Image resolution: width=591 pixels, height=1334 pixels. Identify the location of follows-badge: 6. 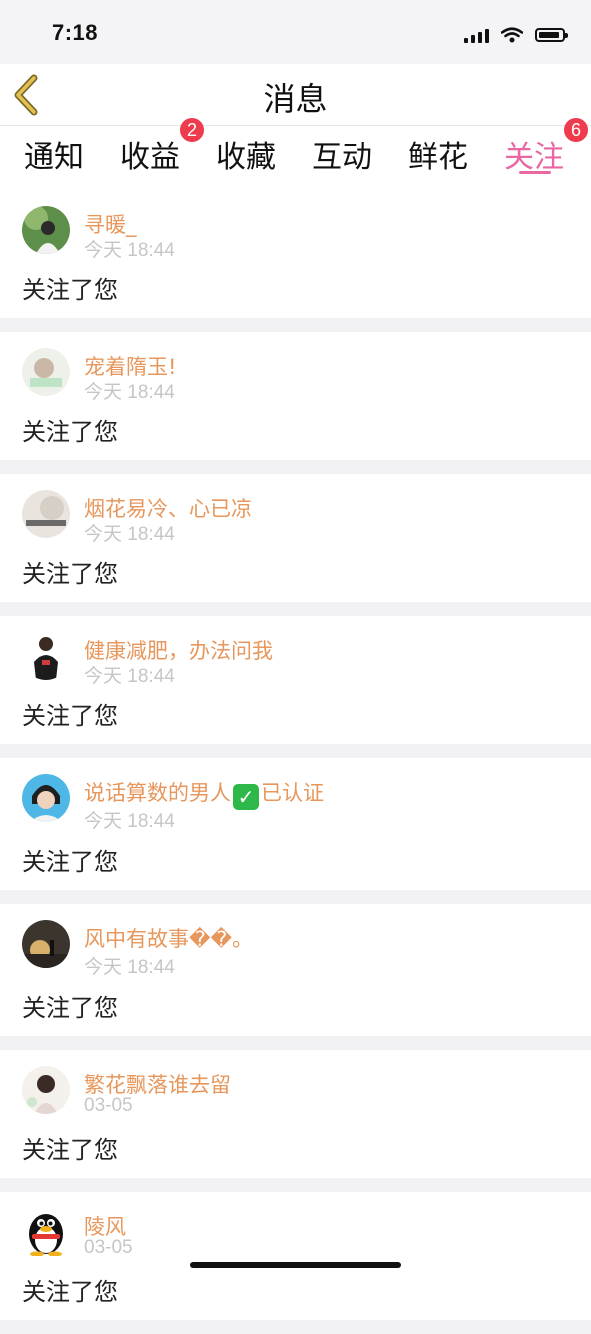
(576, 130).